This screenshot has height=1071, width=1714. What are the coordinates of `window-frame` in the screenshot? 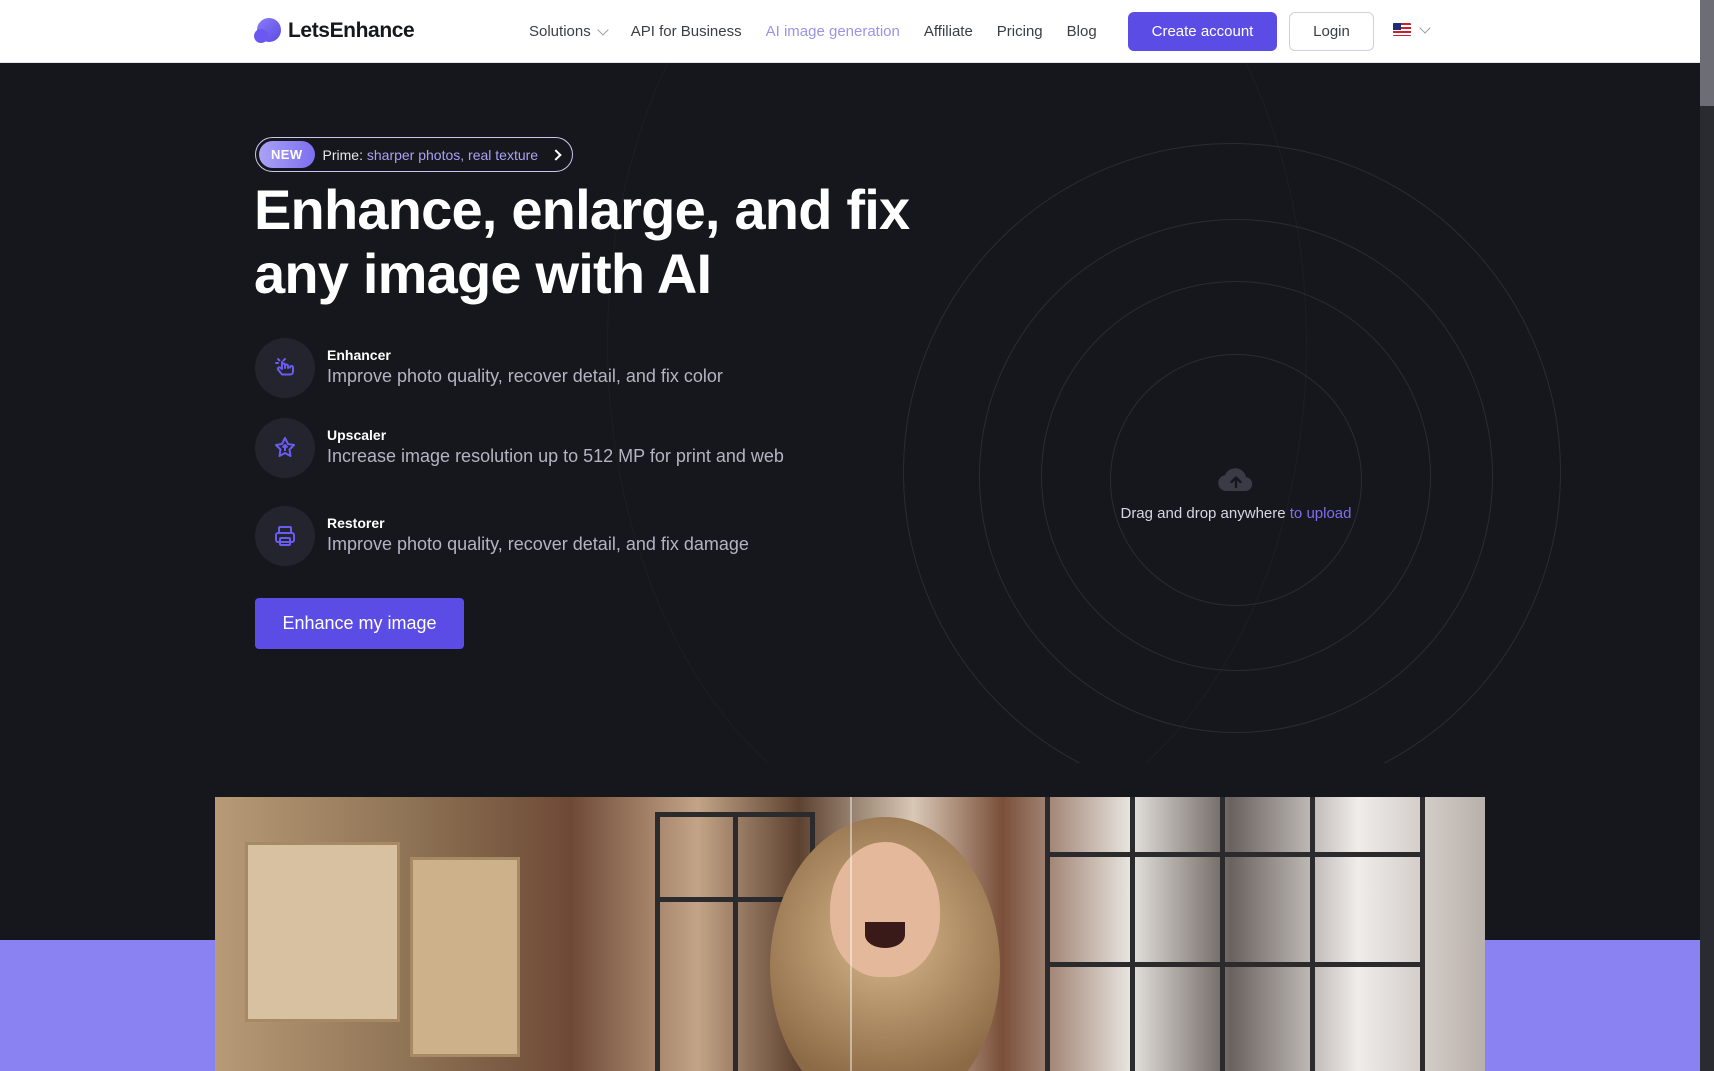 It's located at (1235, 934).